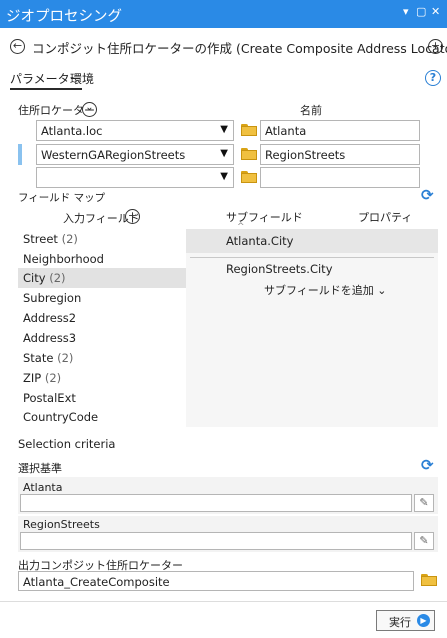 This screenshot has height=638, width=447. Describe the element at coordinates (435, 11) in the screenshot. I see `close-icon: ✕` at that location.